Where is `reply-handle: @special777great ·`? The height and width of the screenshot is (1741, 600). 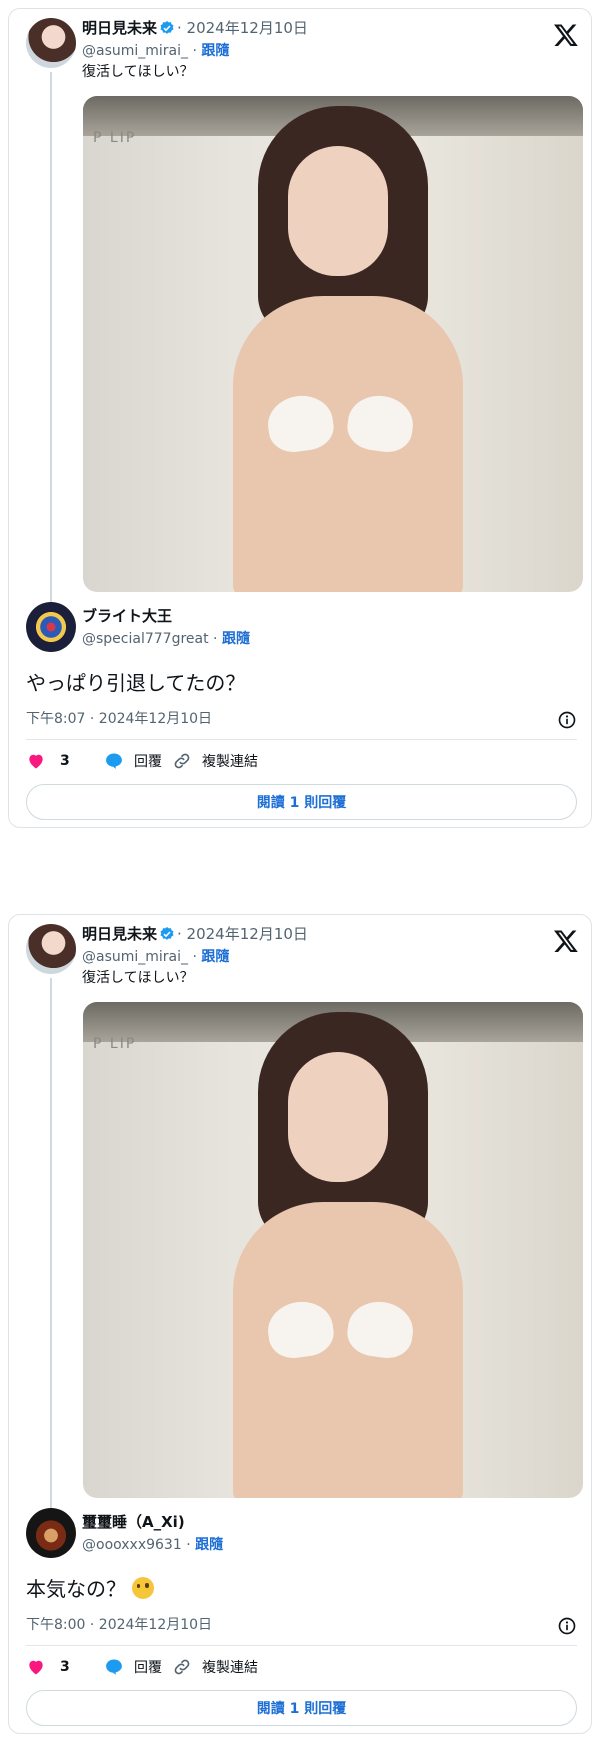
reply-handle: @special777great · is located at coordinates (150, 639).